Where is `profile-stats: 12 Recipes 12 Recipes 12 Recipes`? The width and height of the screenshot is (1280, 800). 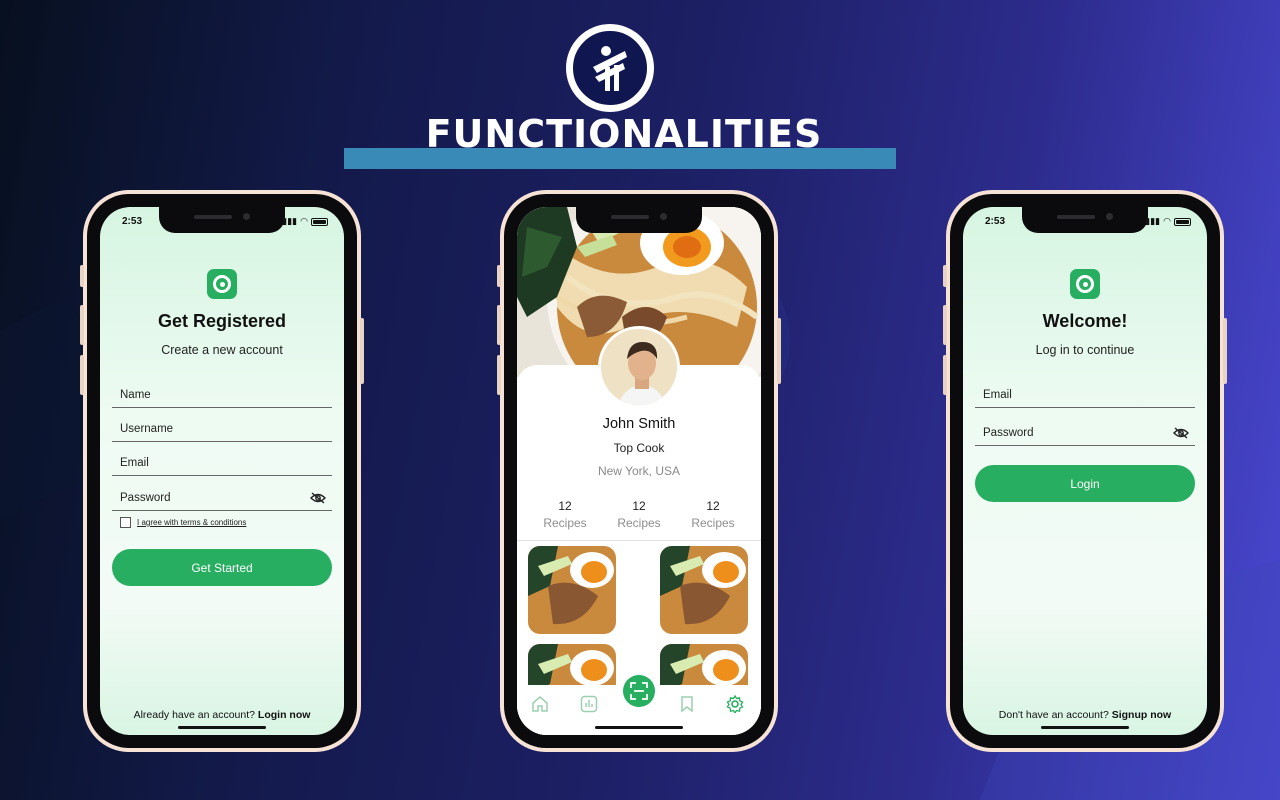 profile-stats: 12 Recipes 12 Recipes 12 Recipes is located at coordinates (639, 514).